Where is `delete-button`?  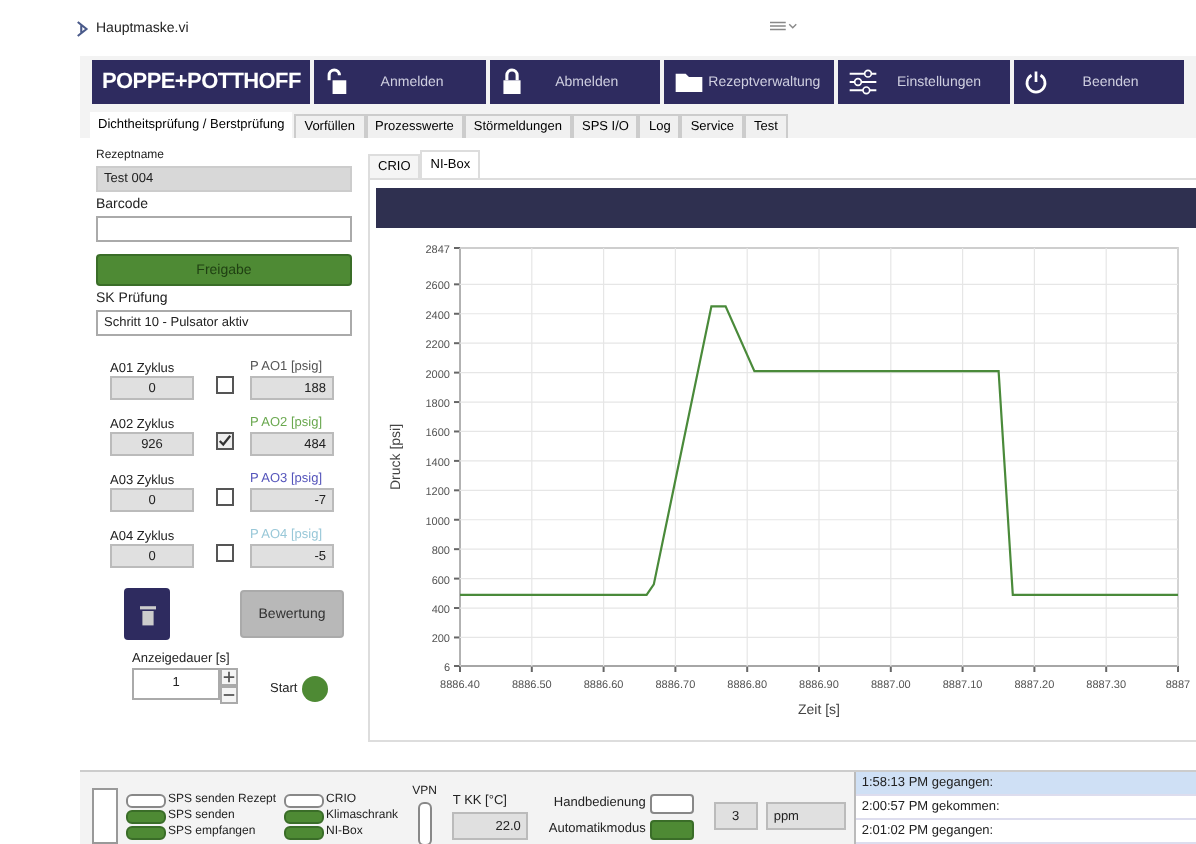 delete-button is located at coordinates (147, 614).